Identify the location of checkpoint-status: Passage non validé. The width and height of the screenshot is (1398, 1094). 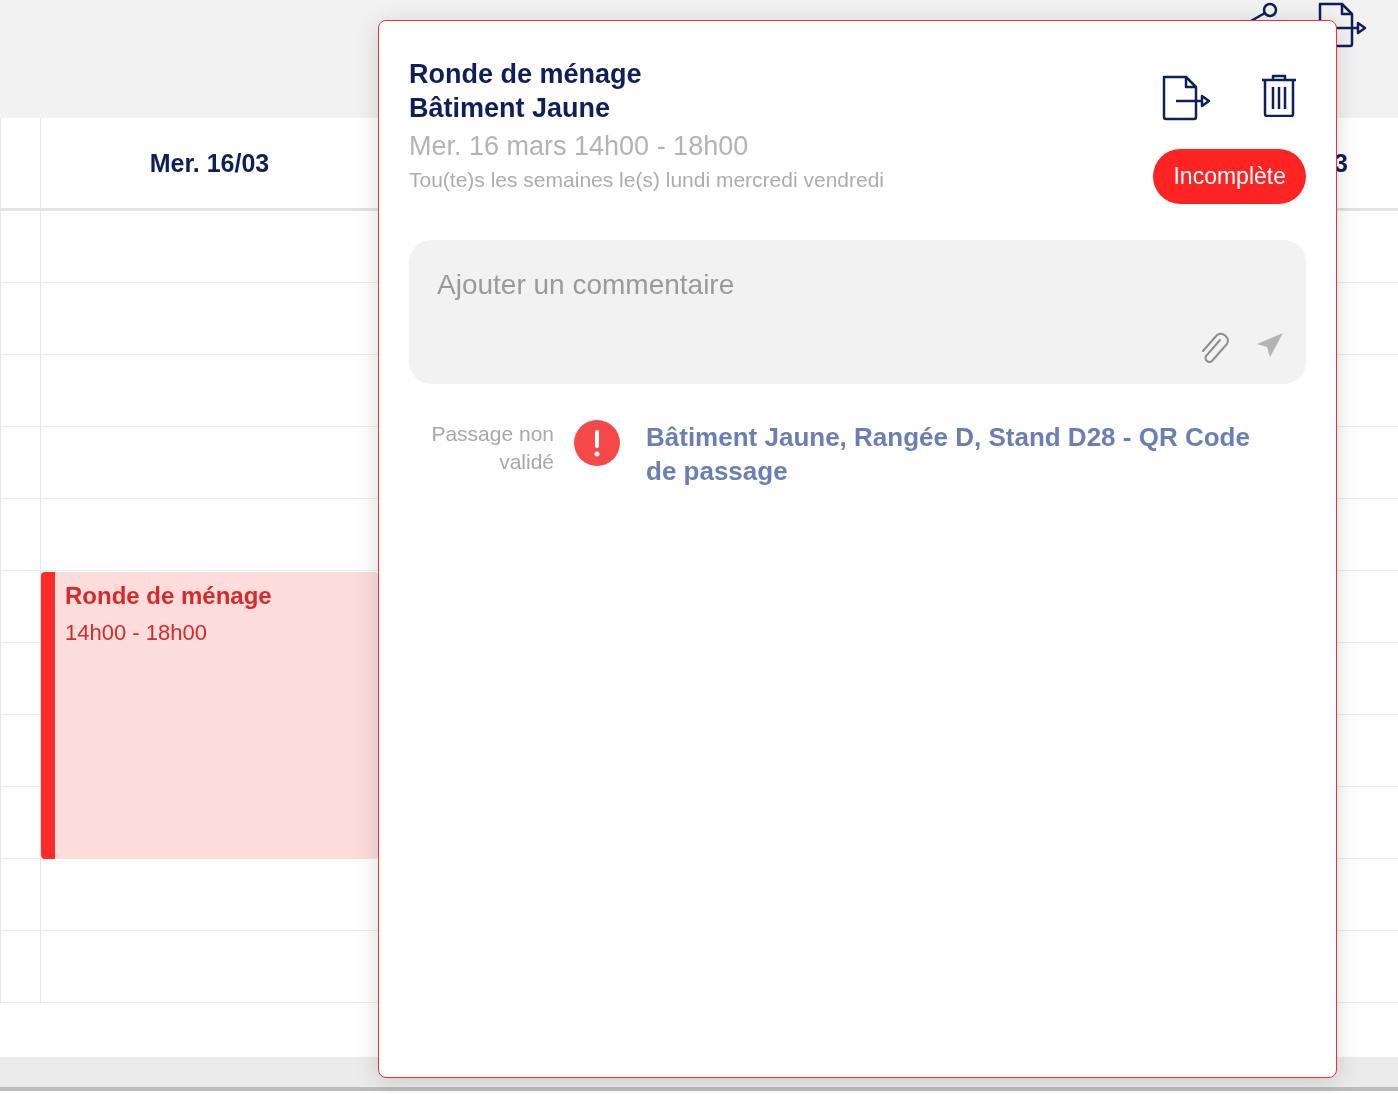
(492, 448).